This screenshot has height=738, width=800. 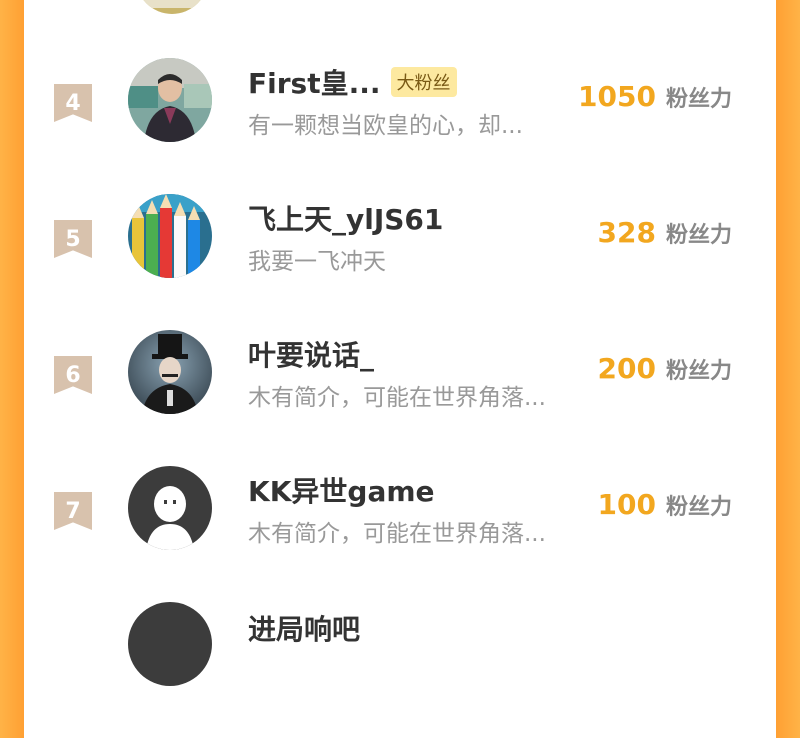 I want to click on user-name-line: 叶要说话_, so click(x=311, y=354).